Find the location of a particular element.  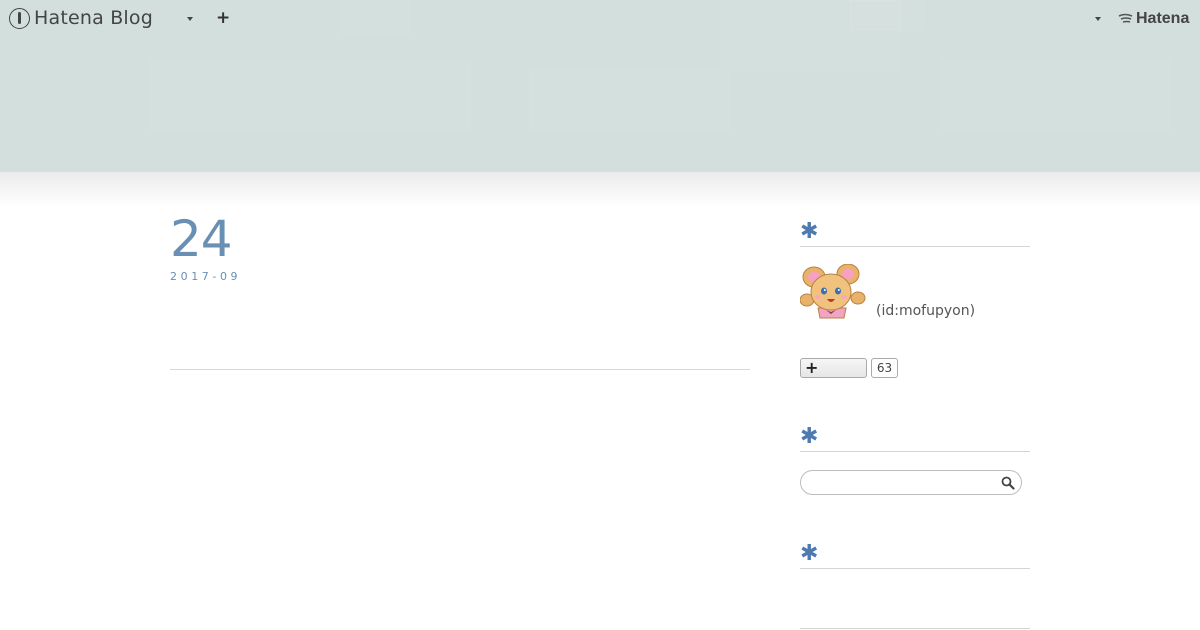

entry-date-day: 24 is located at coordinates (201, 239).